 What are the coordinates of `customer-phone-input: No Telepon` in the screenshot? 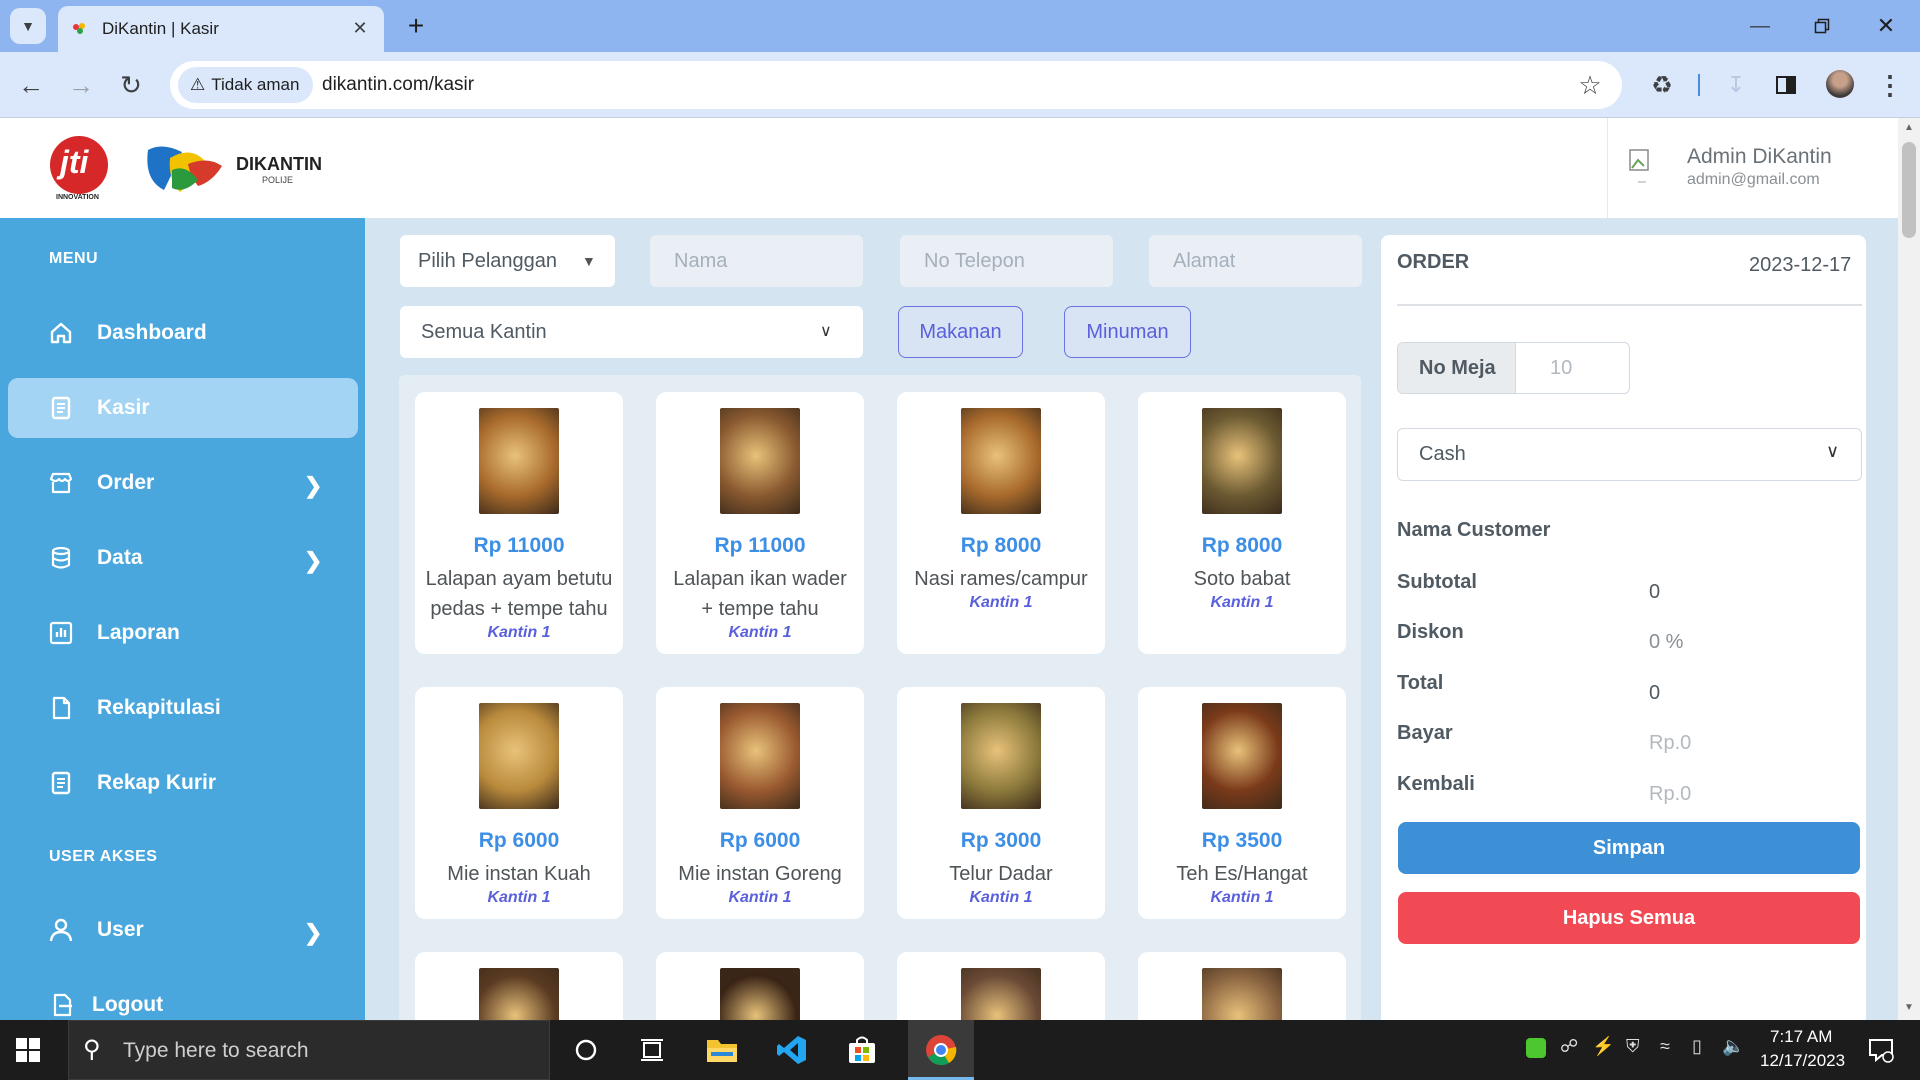 It's located at (1006, 261).